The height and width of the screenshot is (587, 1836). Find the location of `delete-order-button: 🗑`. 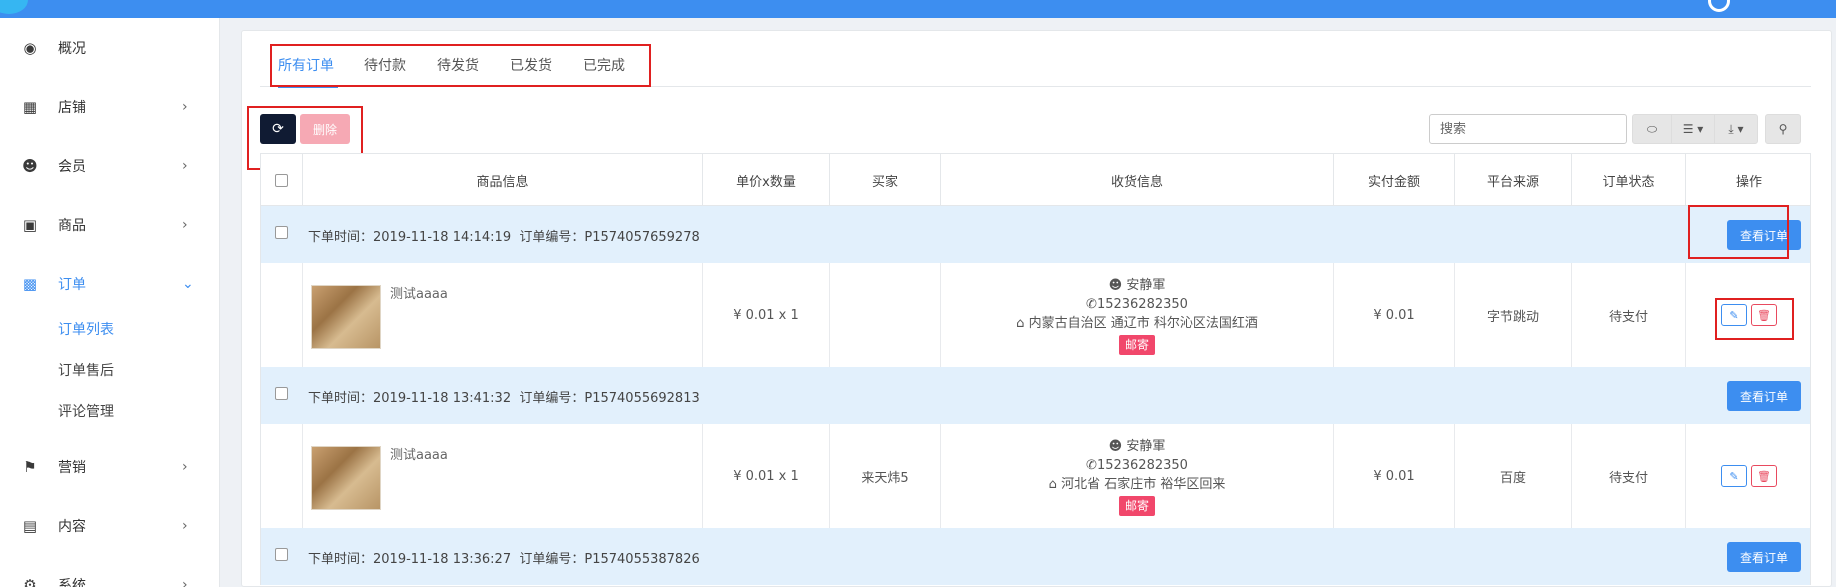

delete-order-button: 🗑 is located at coordinates (1764, 476).